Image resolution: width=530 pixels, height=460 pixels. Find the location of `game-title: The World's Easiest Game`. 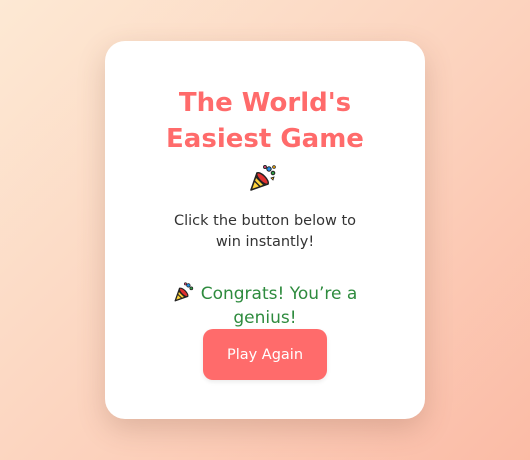

game-title: The World's Easiest Game is located at coordinates (265, 121).